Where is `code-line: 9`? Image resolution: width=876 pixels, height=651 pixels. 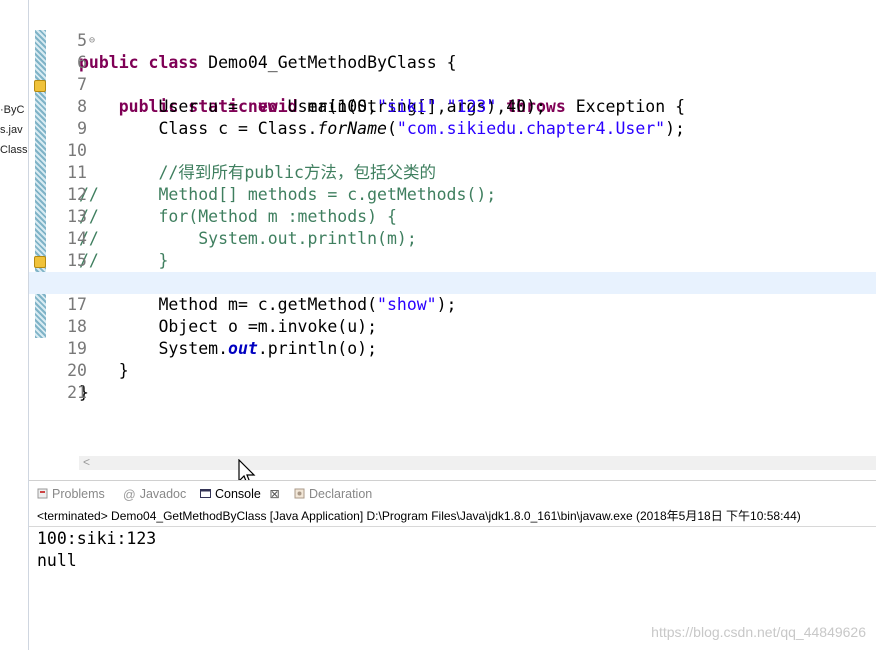
code-line: 9 is located at coordinates (452, 117).